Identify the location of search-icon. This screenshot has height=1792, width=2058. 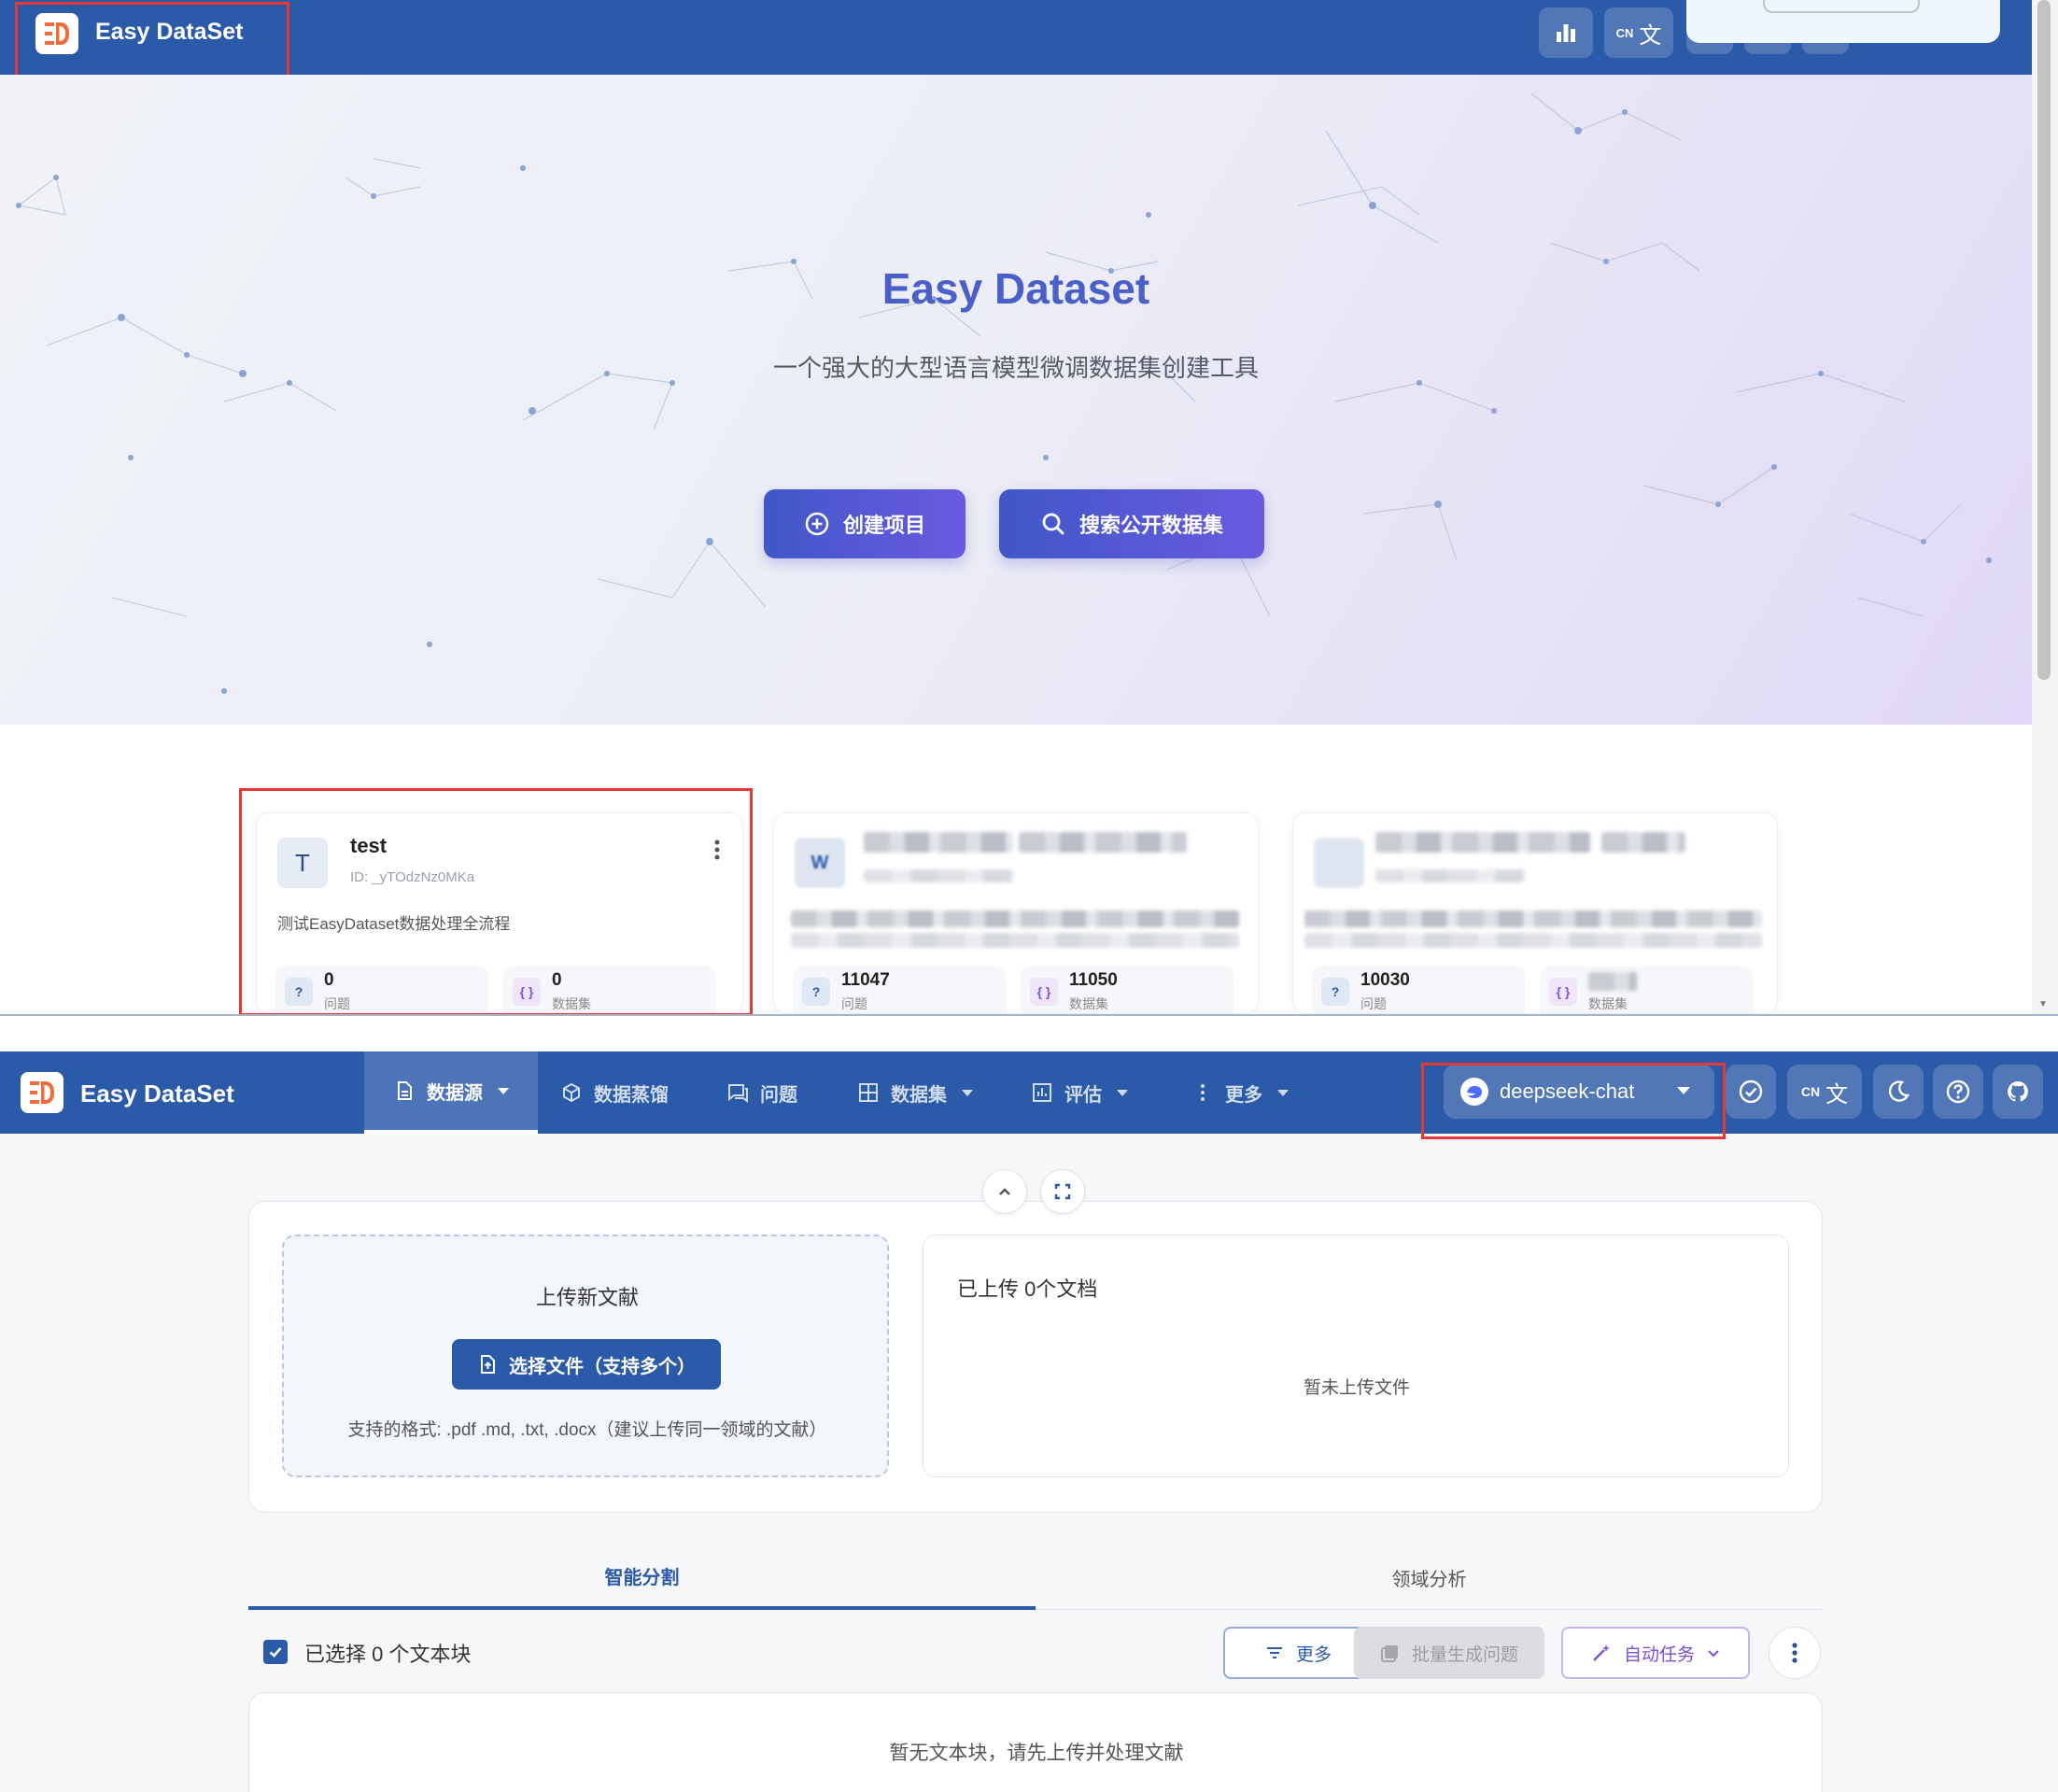
(1053, 524).